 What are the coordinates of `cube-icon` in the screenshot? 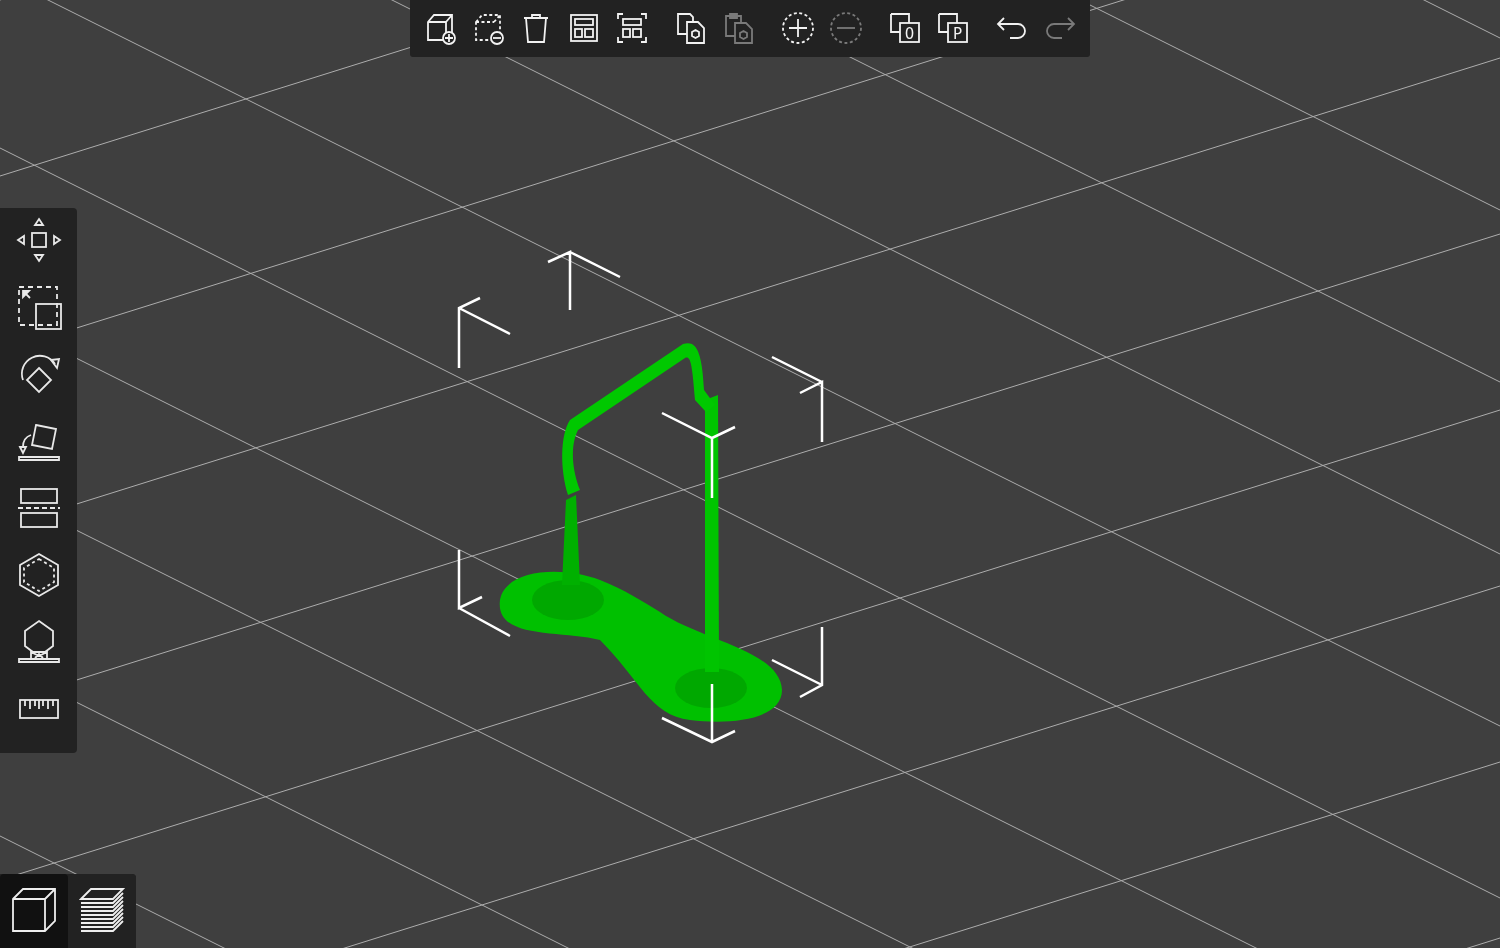 It's located at (34, 911).